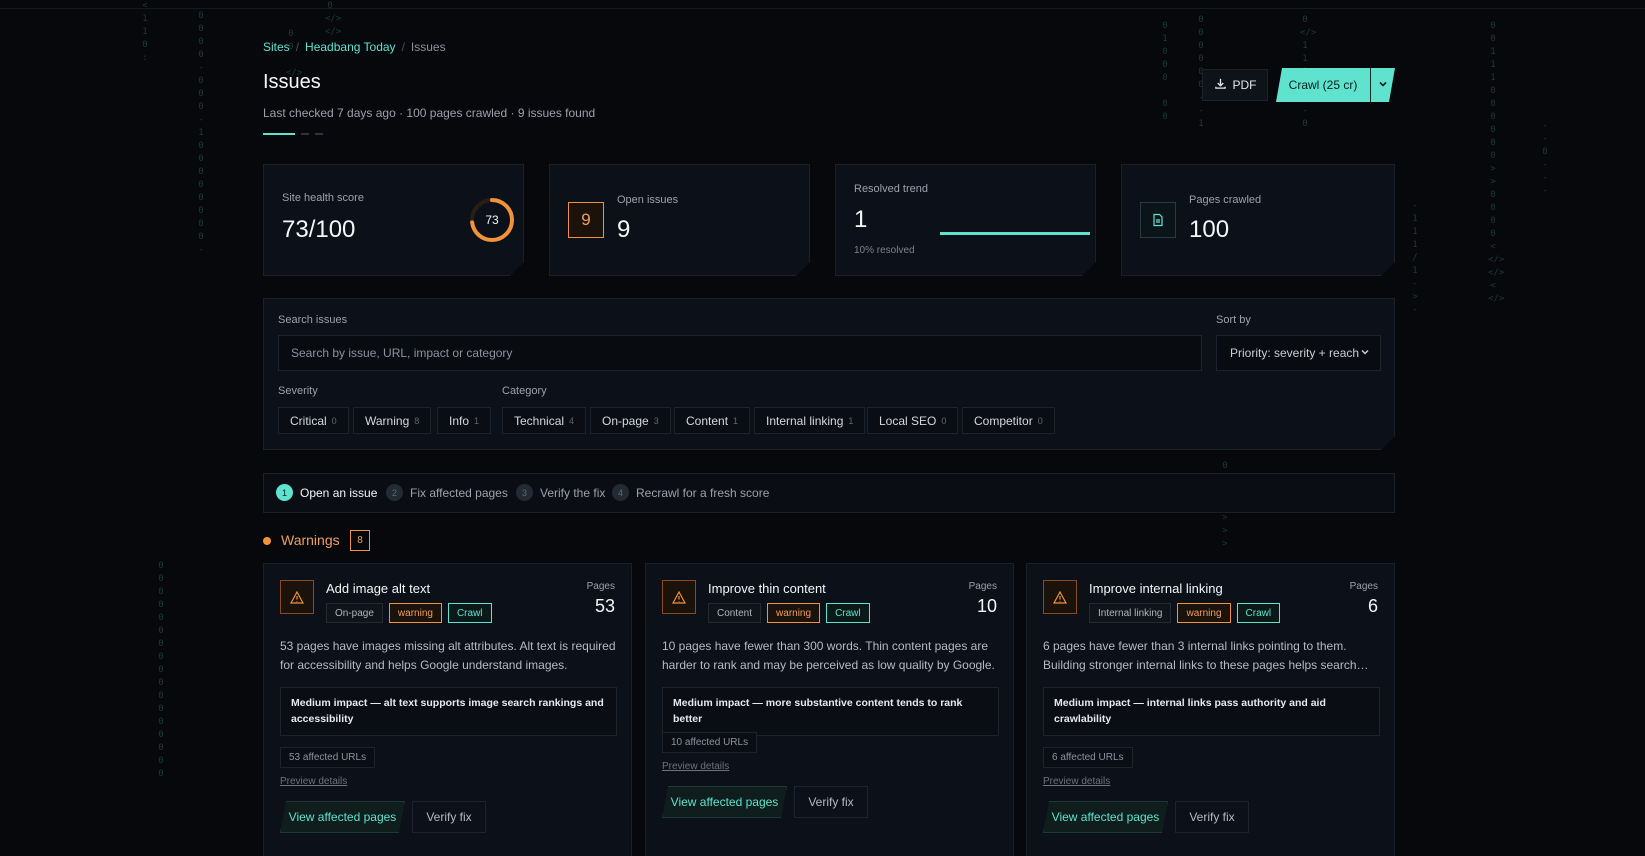  Describe the element at coordinates (1295, 353) in the screenshot. I see `sort-value: Priority: severity + reach` at that location.